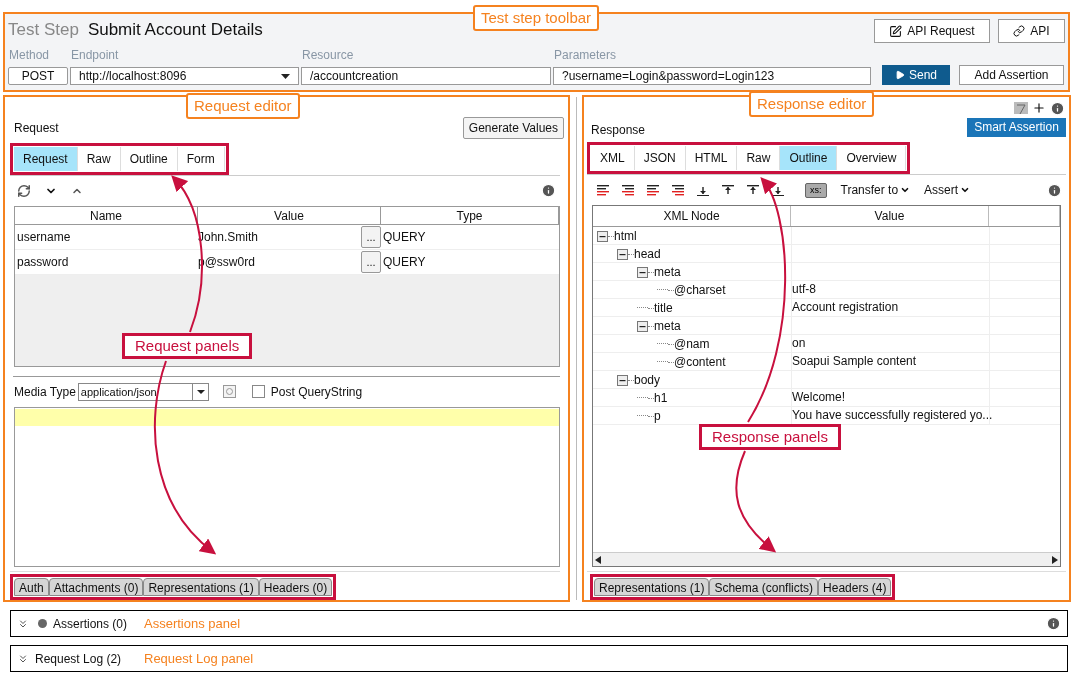 The image size is (1075, 685). What do you see at coordinates (890, 362) in the screenshot?
I see `node-value: Soapui Sample content` at bounding box center [890, 362].